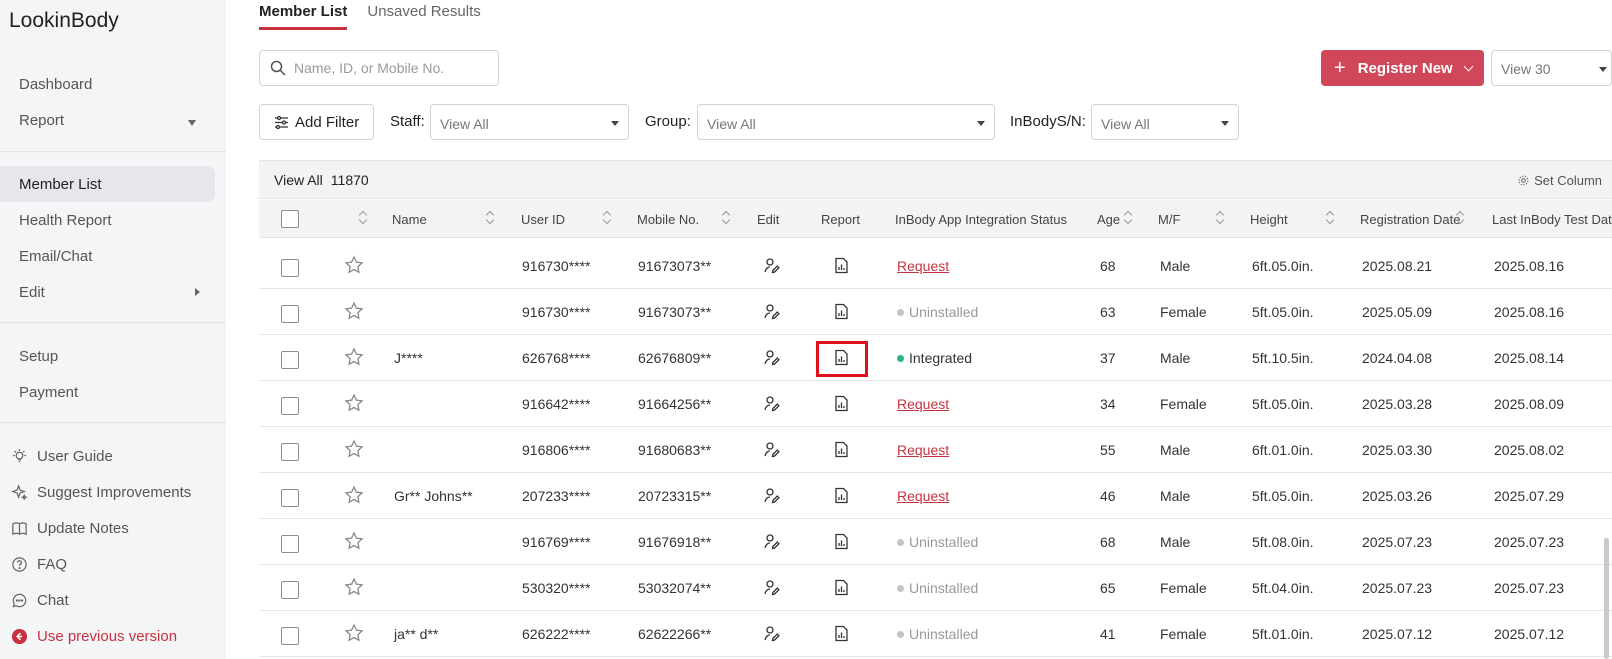 This screenshot has width=1612, height=659. I want to click on integration-status: Integrated, so click(934, 358).